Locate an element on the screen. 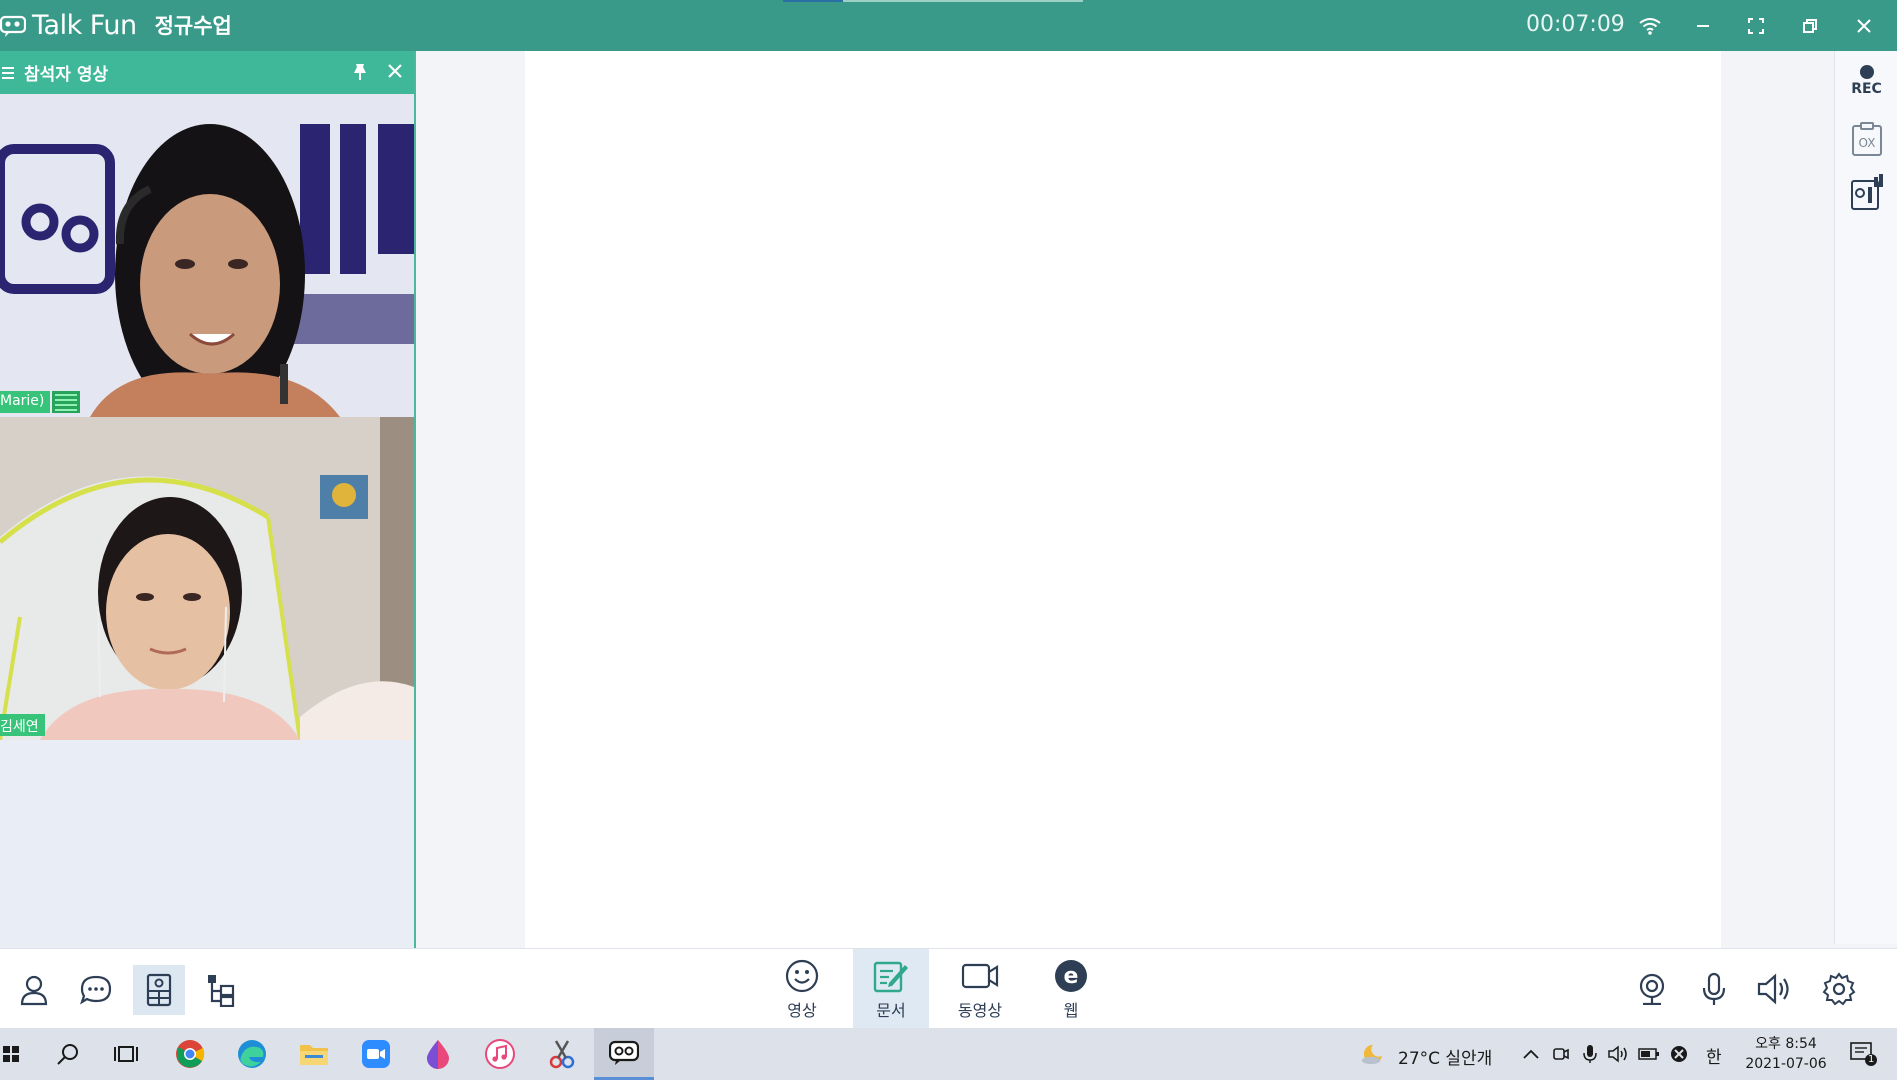 This screenshot has width=1897, height=1080. folder-icon is located at coordinates (314, 1055).